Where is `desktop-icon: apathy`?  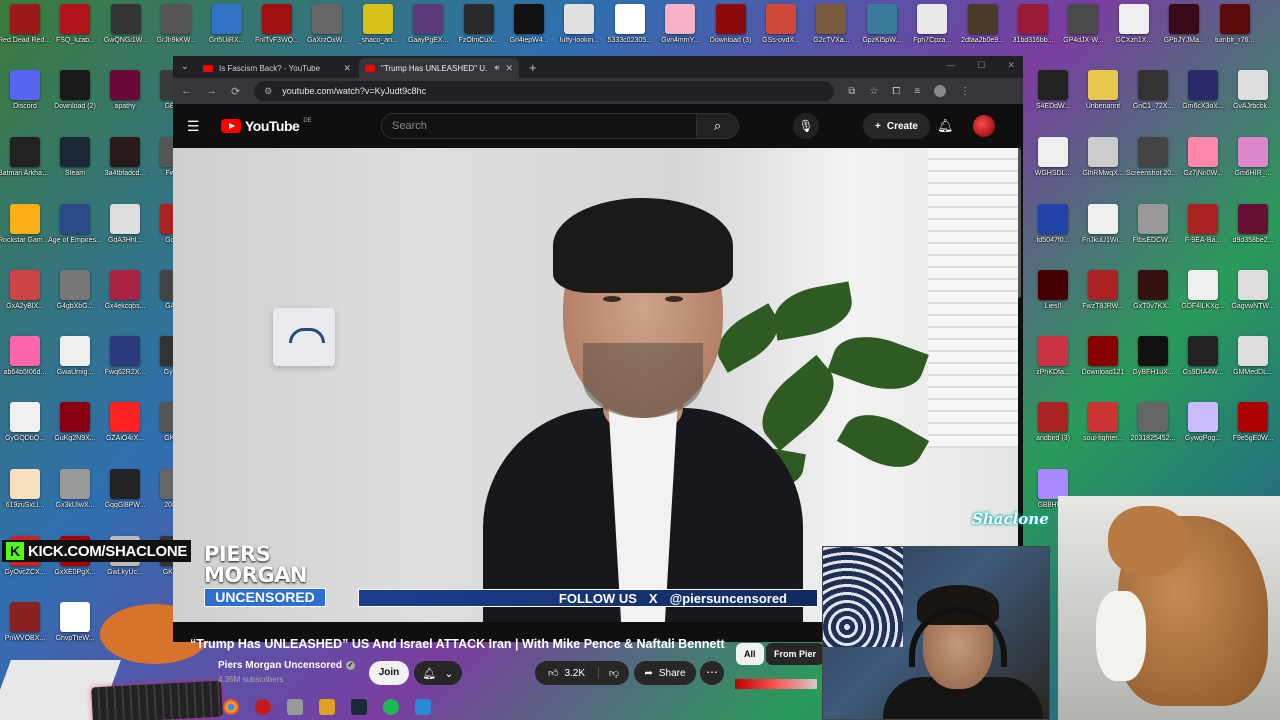 desktop-icon: apathy is located at coordinates (125, 103).